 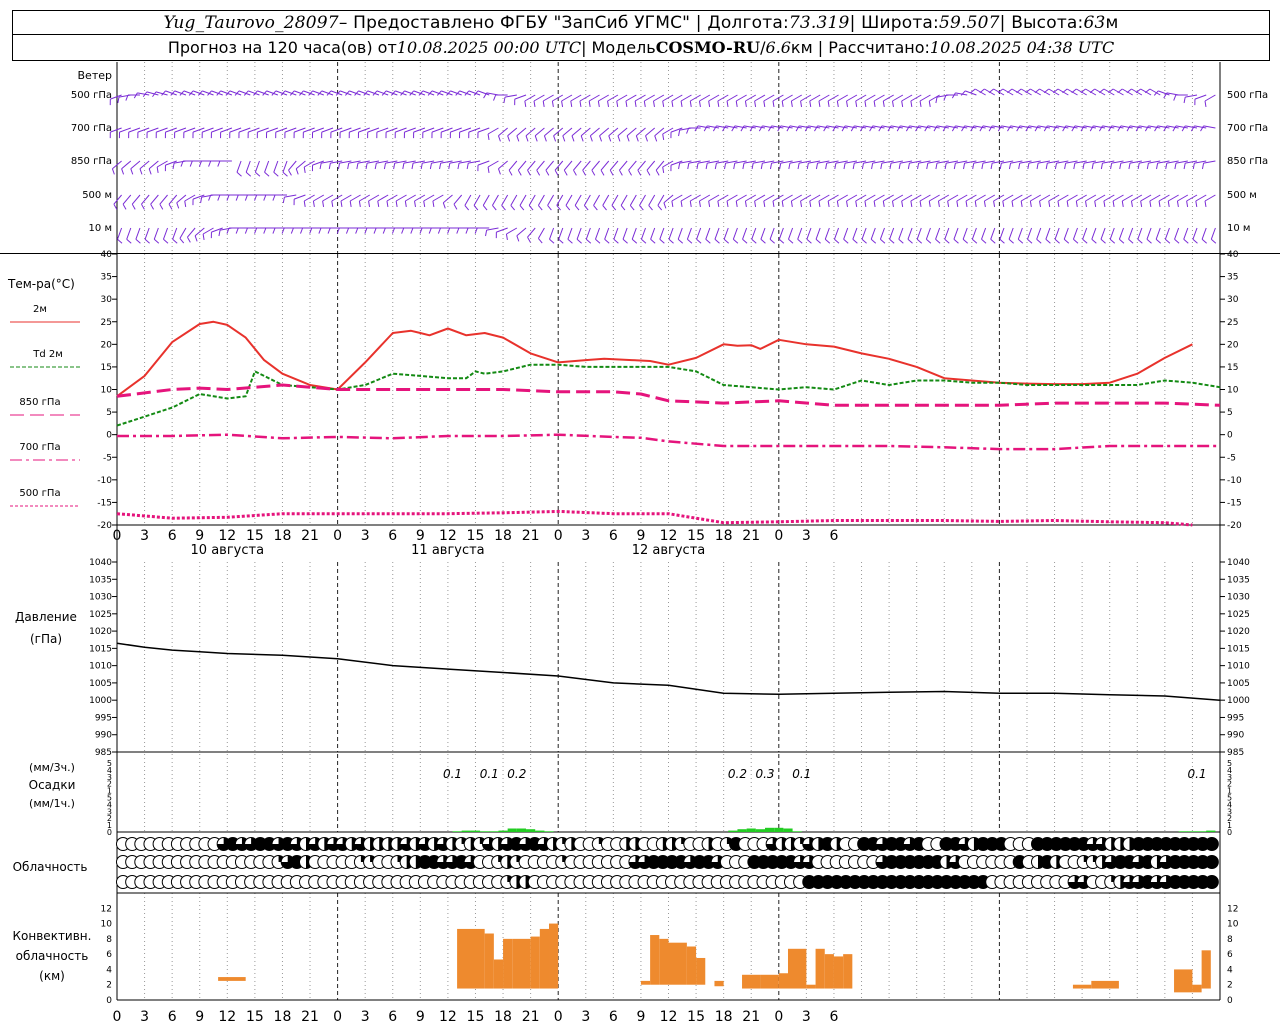 What do you see at coordinates (365, 536) in the screenshot?
I see `hour-label: 3` at bounding box center [365, 536].